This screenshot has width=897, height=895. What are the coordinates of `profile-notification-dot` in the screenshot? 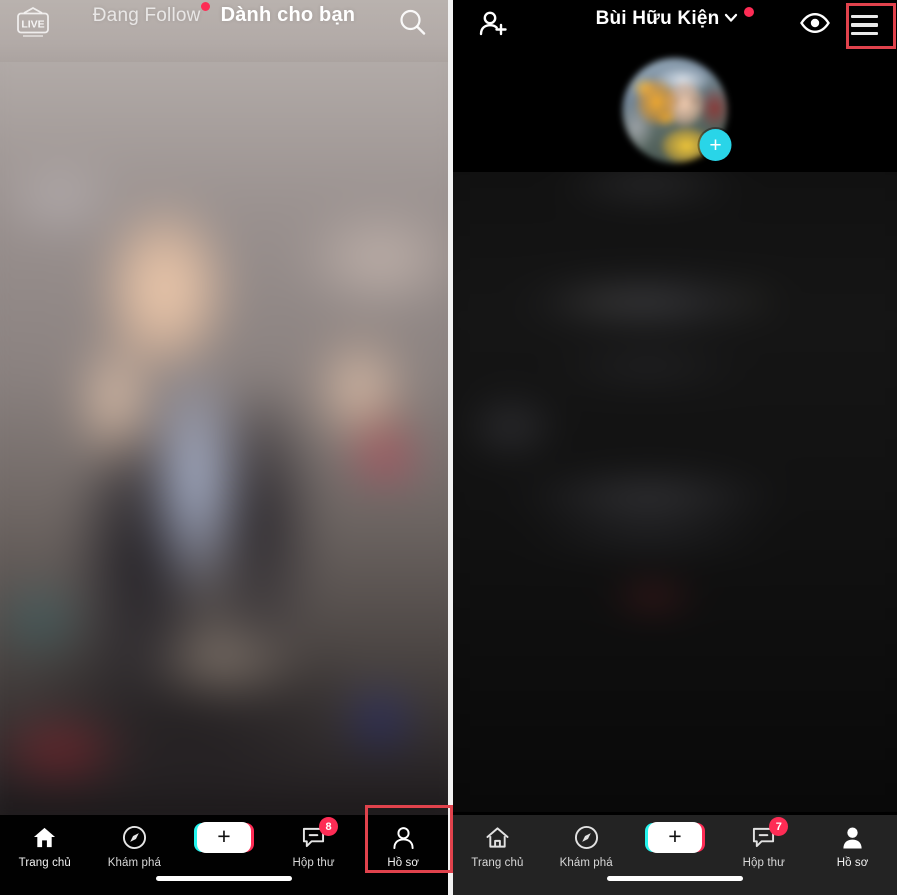 It's located at (749, 12).